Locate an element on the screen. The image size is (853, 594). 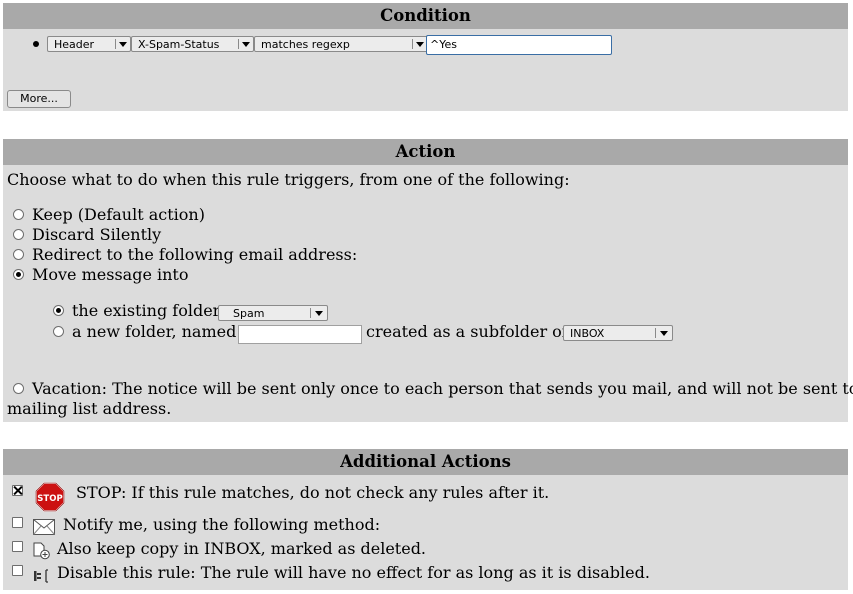
header-name-value: X-Spam-Status is located at coordinates (179, 44).